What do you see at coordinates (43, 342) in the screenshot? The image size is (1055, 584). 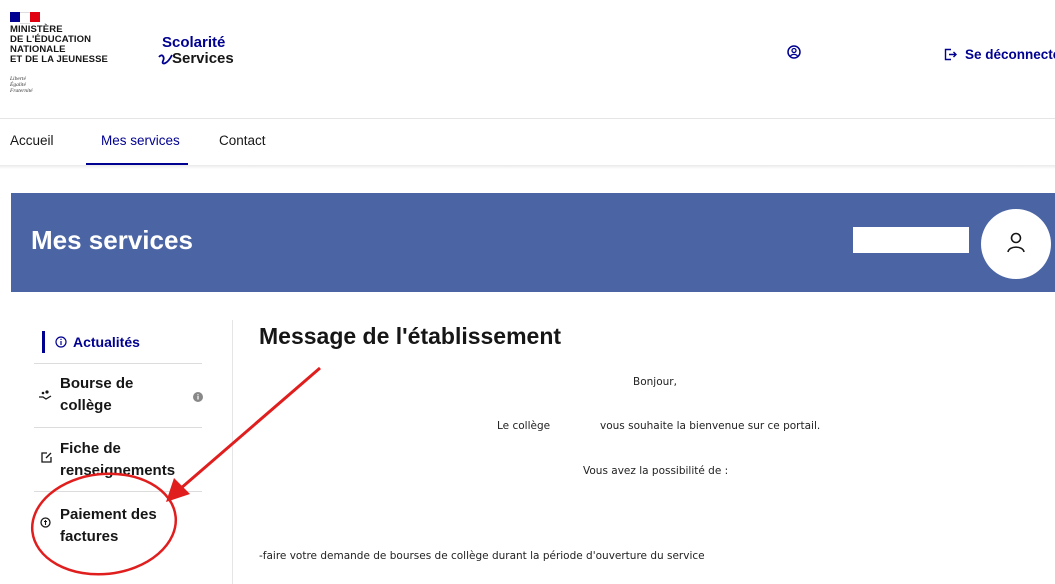 I see `active-indicator` at bounding box center [43, 342].